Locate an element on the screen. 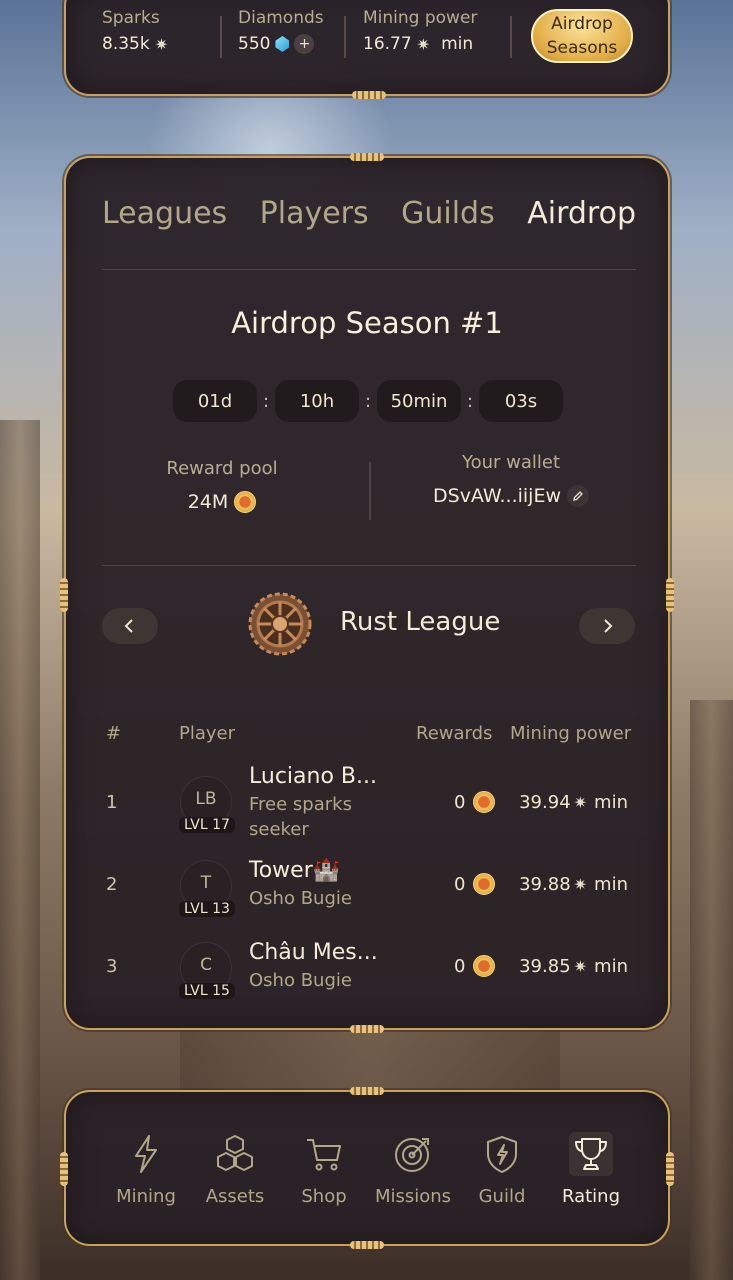 The image size is (733, 1280). tab-guilds: Guilds is located at coordinates (448, 213).